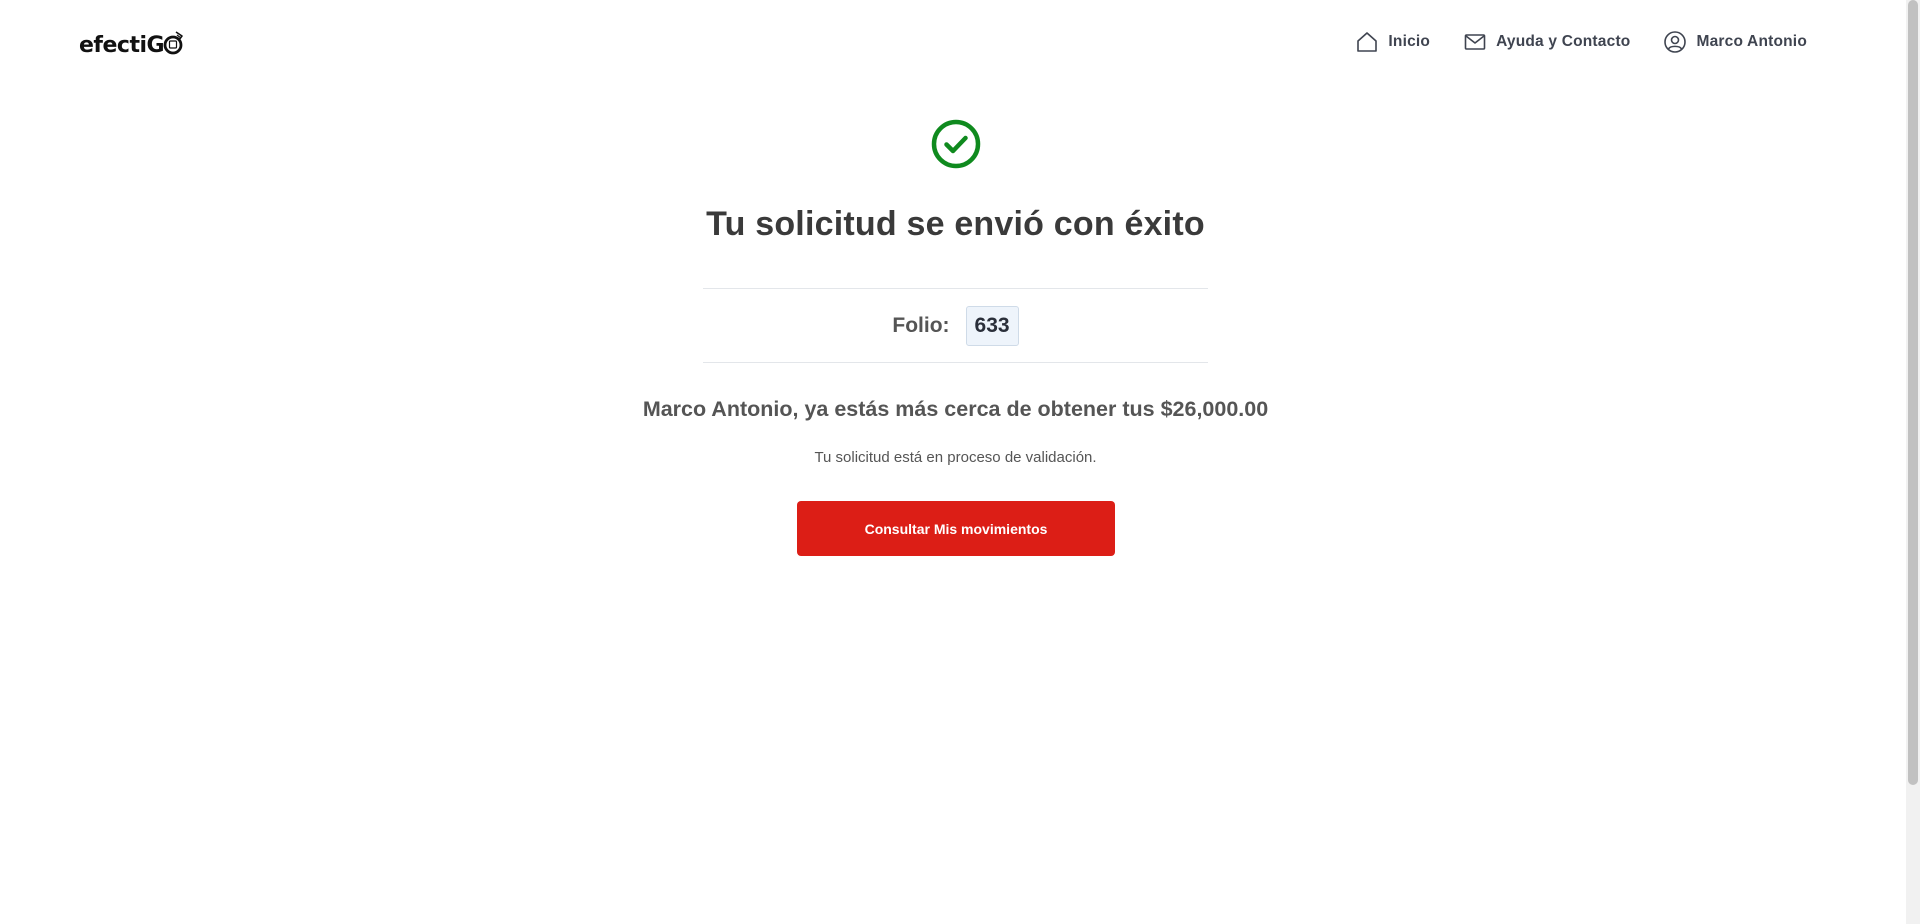  I want to click on check-circle-icon, so click(956, 144).